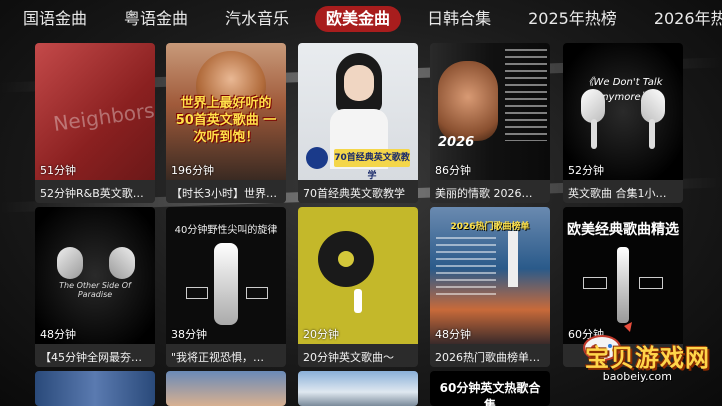  I want to click on thumbnail-text: 70首经典英文歌教学, so click(372, 164).